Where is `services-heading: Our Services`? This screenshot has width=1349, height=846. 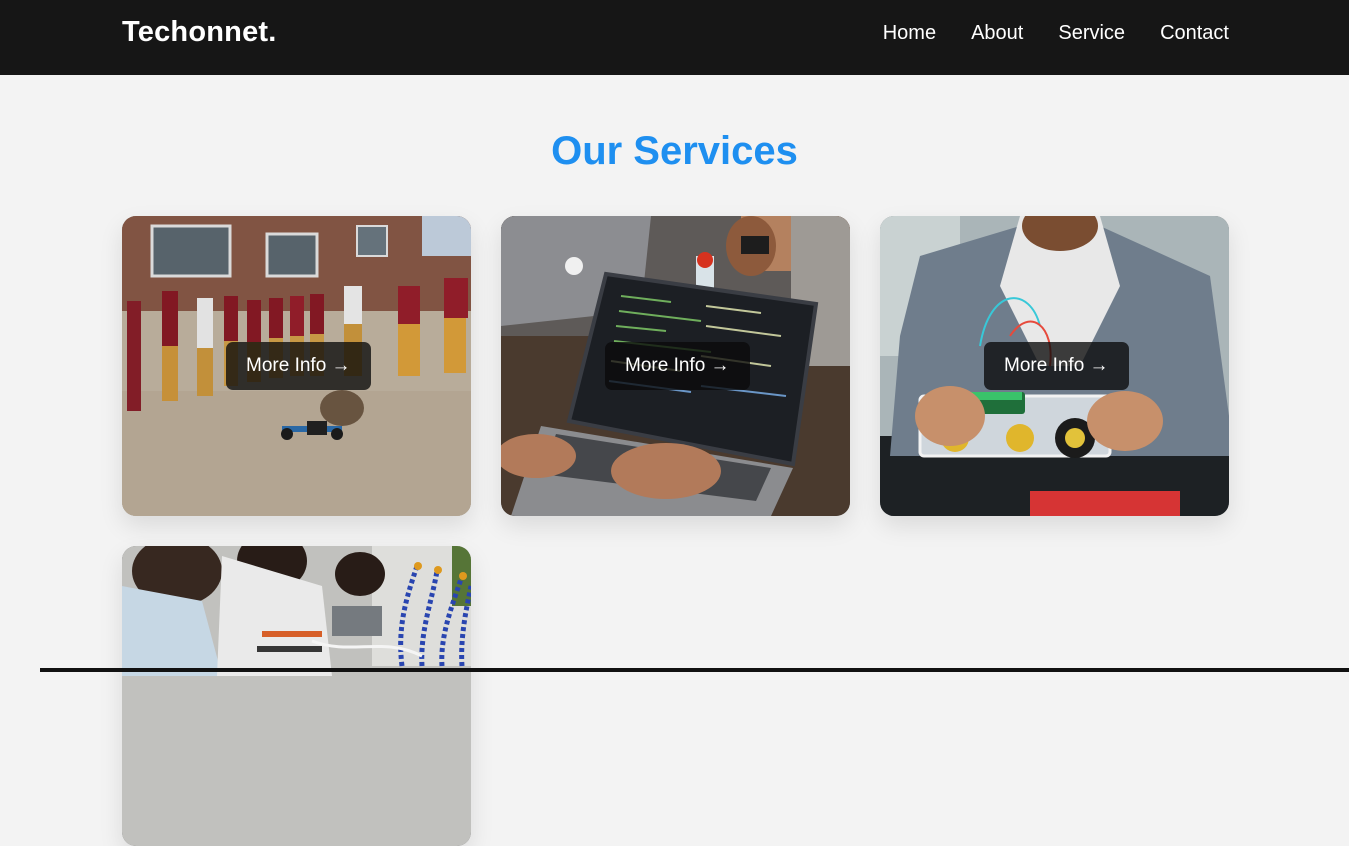 services-heading: Our Services is located at coordinates (674, 151).